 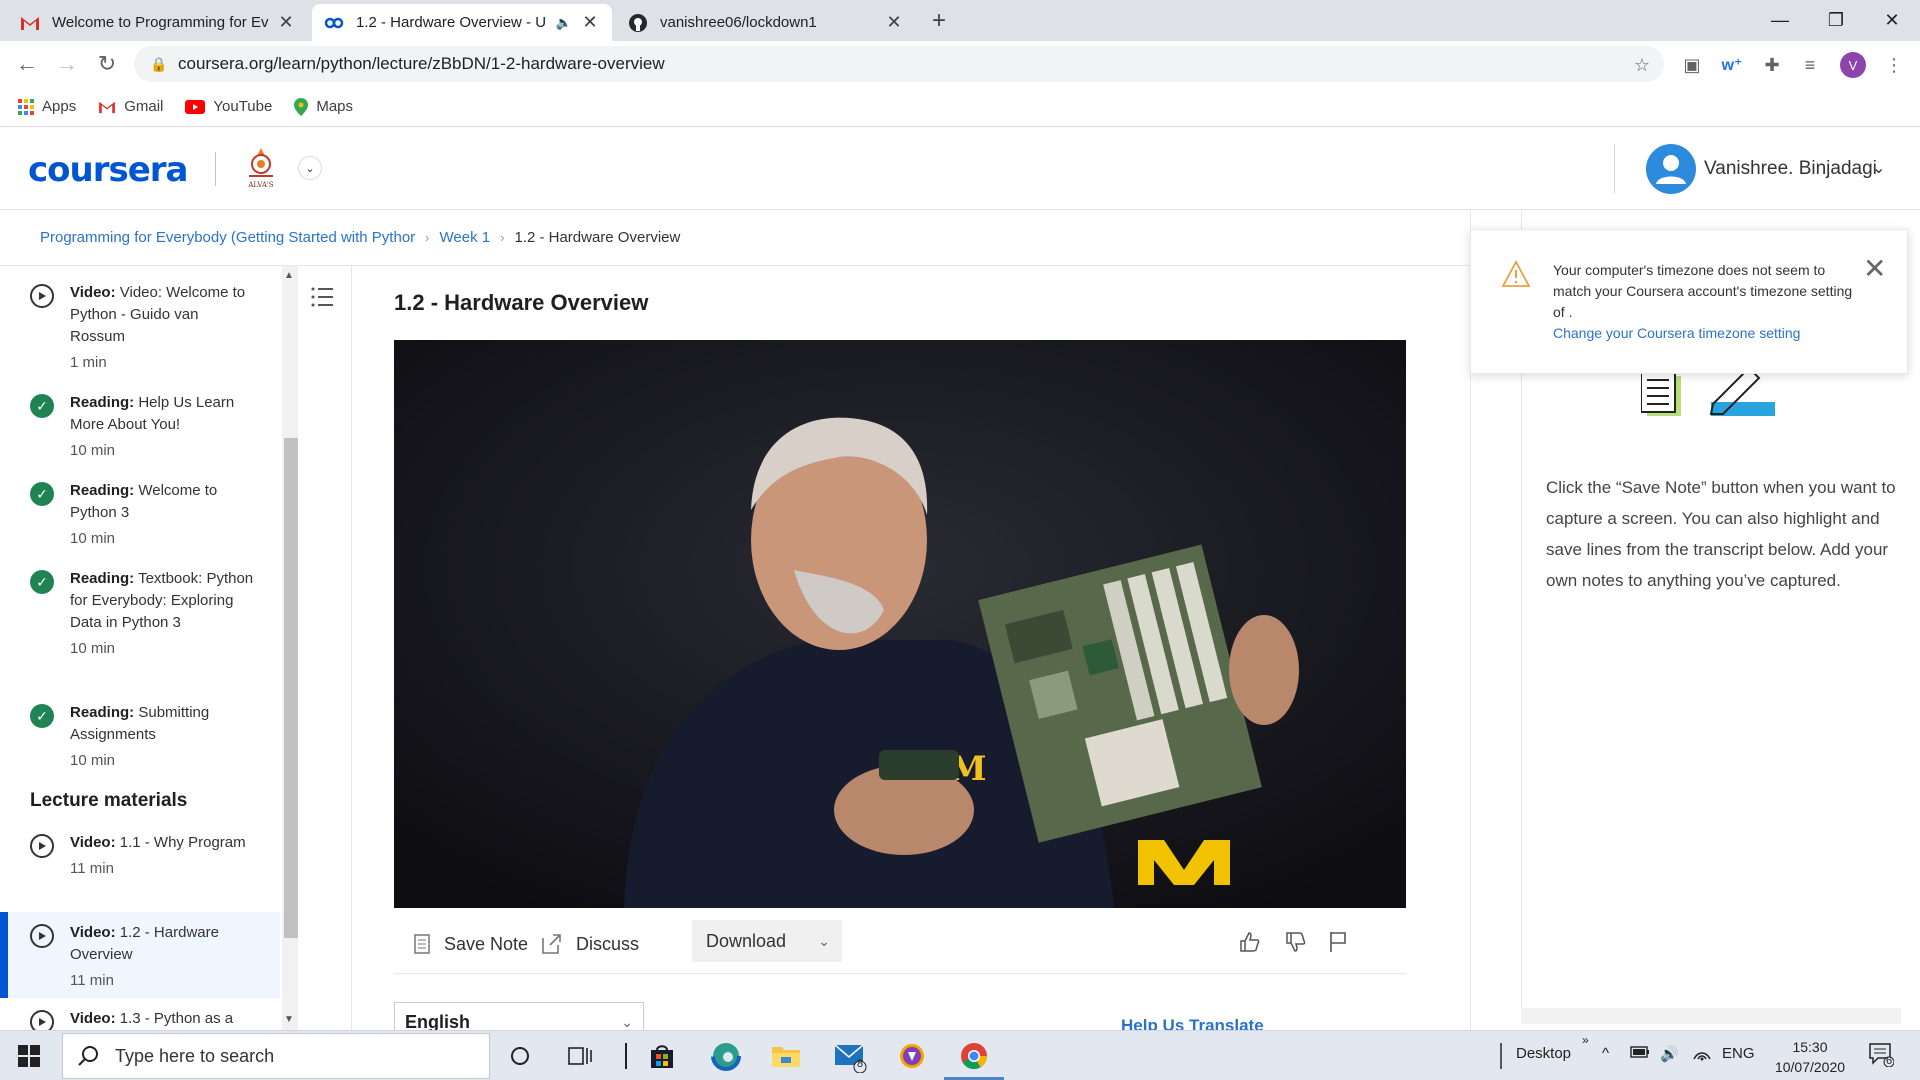 I want to click on sidebar-item-active: Video: 1.2 - Hardware Overview 11 min, so click(x=140, y=955).